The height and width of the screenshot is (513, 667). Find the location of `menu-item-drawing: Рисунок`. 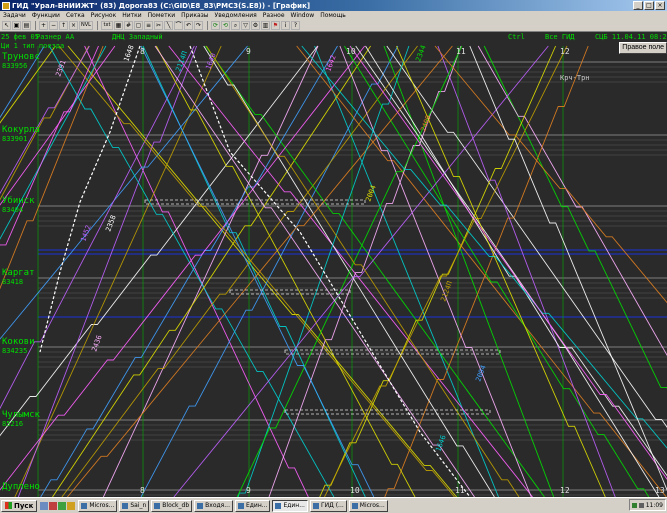

menu-item-drawing: Рисунок is located at coordinates (104, 15).